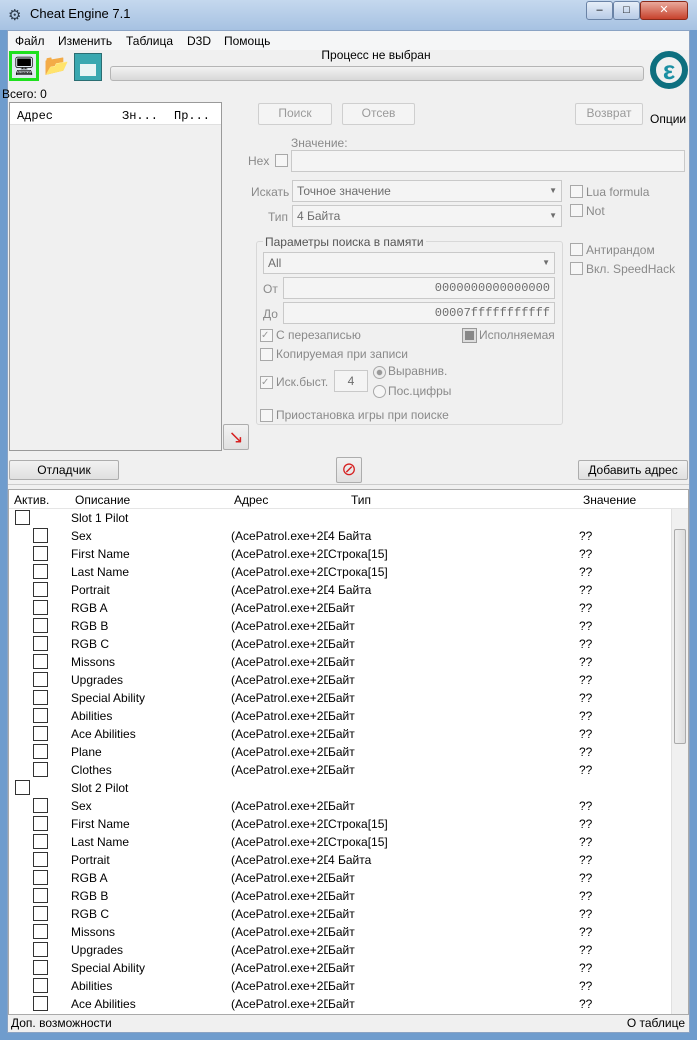  What do you see at coordinates (35, 116) in the screenshot?
I see `col-address: Адрес` at bounding box center [35, 116].